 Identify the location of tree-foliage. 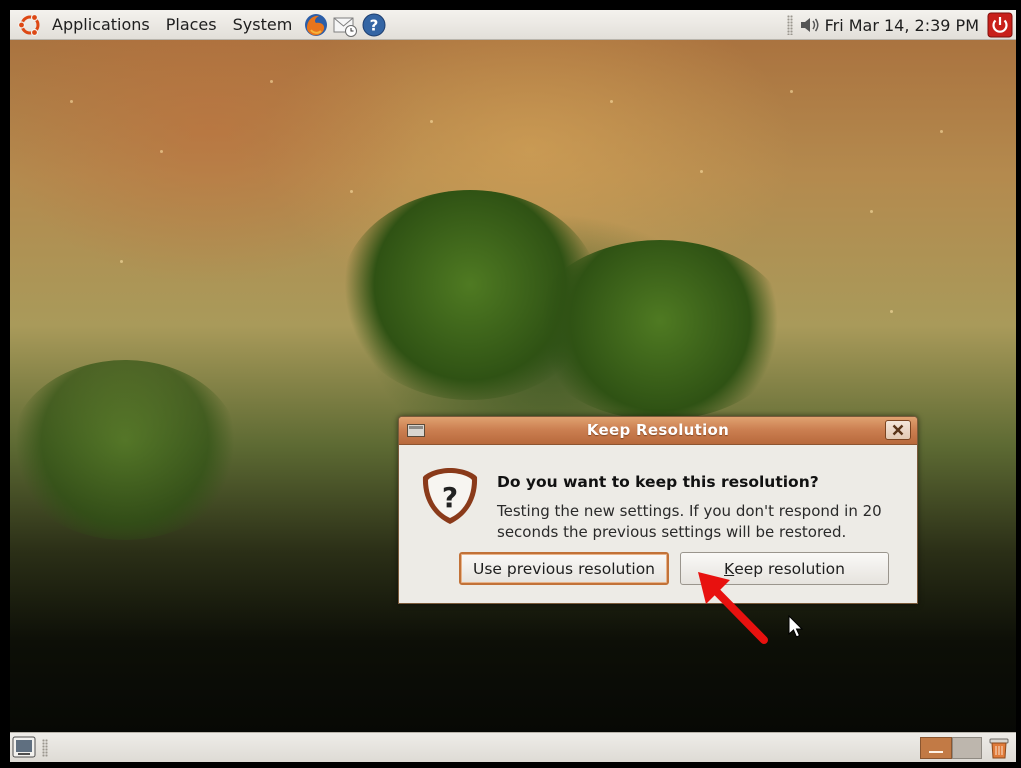
(660, 330).